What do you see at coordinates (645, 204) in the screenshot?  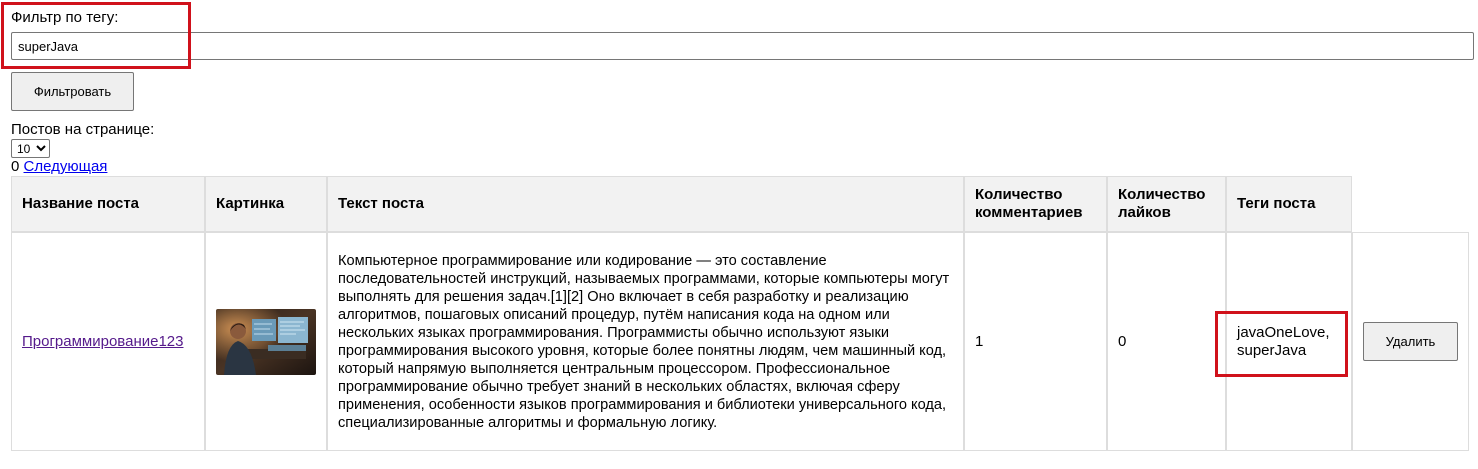 I see `header-text: Текст поста` at bounding box center [645, 204].